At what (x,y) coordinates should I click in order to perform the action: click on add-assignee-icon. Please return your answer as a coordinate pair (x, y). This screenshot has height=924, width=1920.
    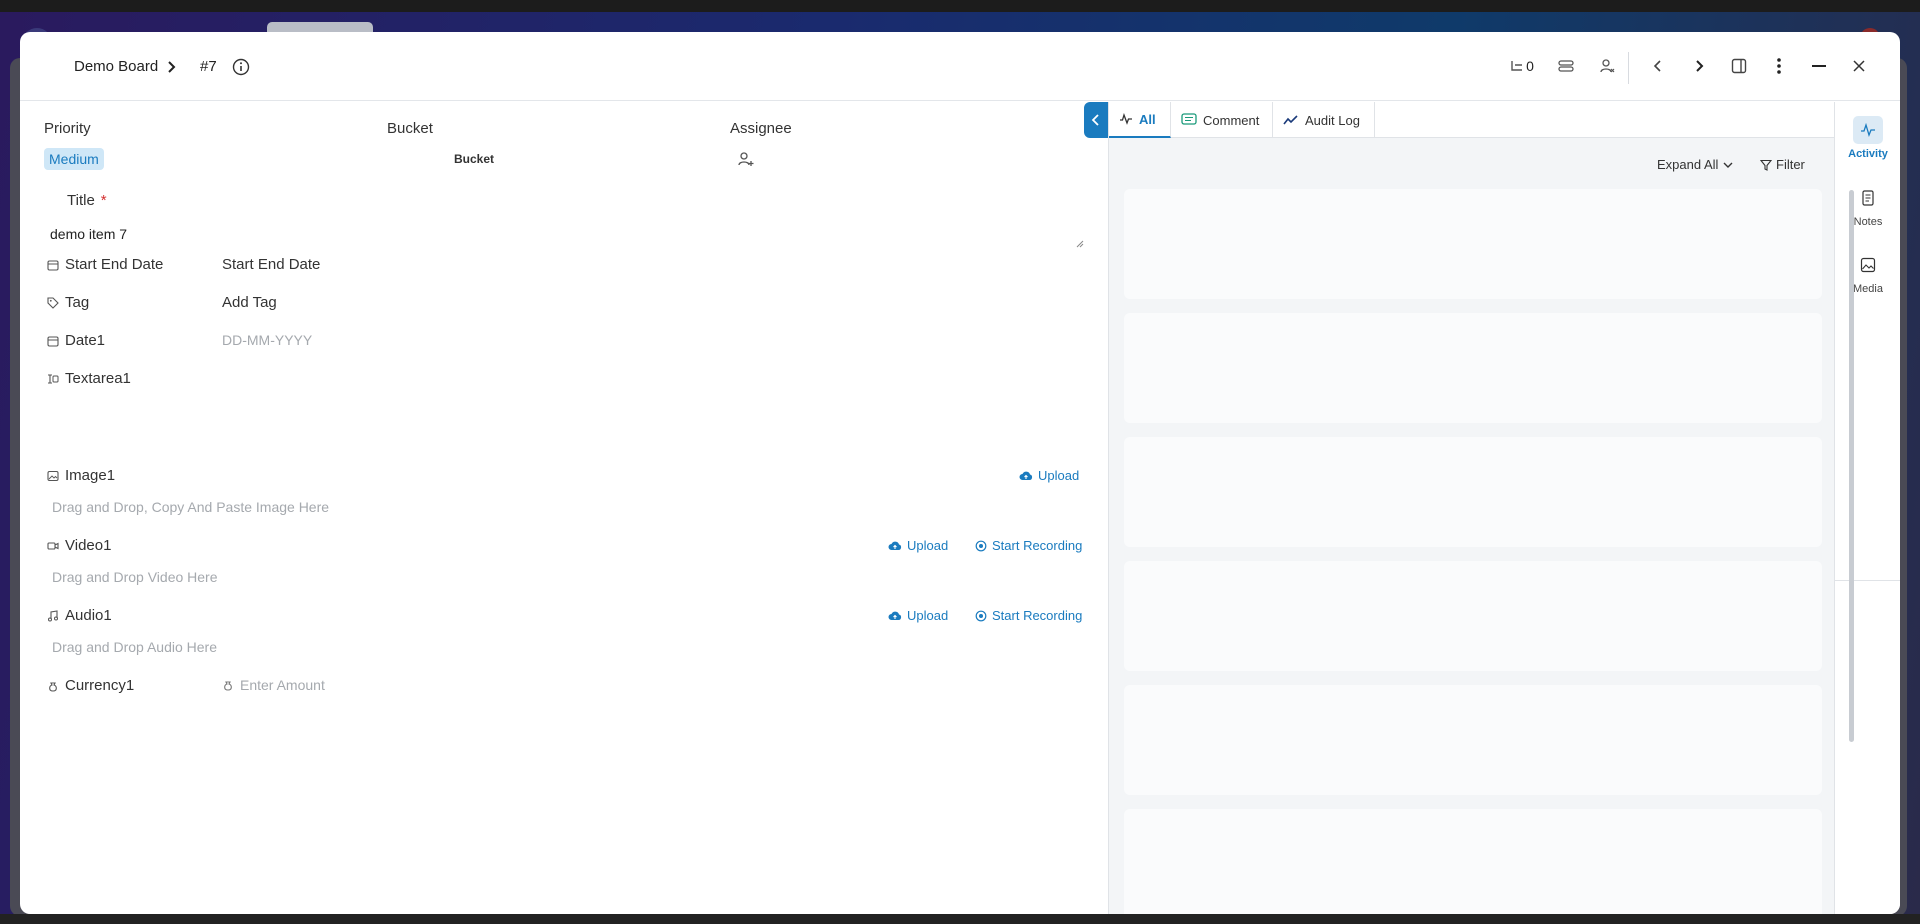
    Looking at the image, I should click on (746, 159).